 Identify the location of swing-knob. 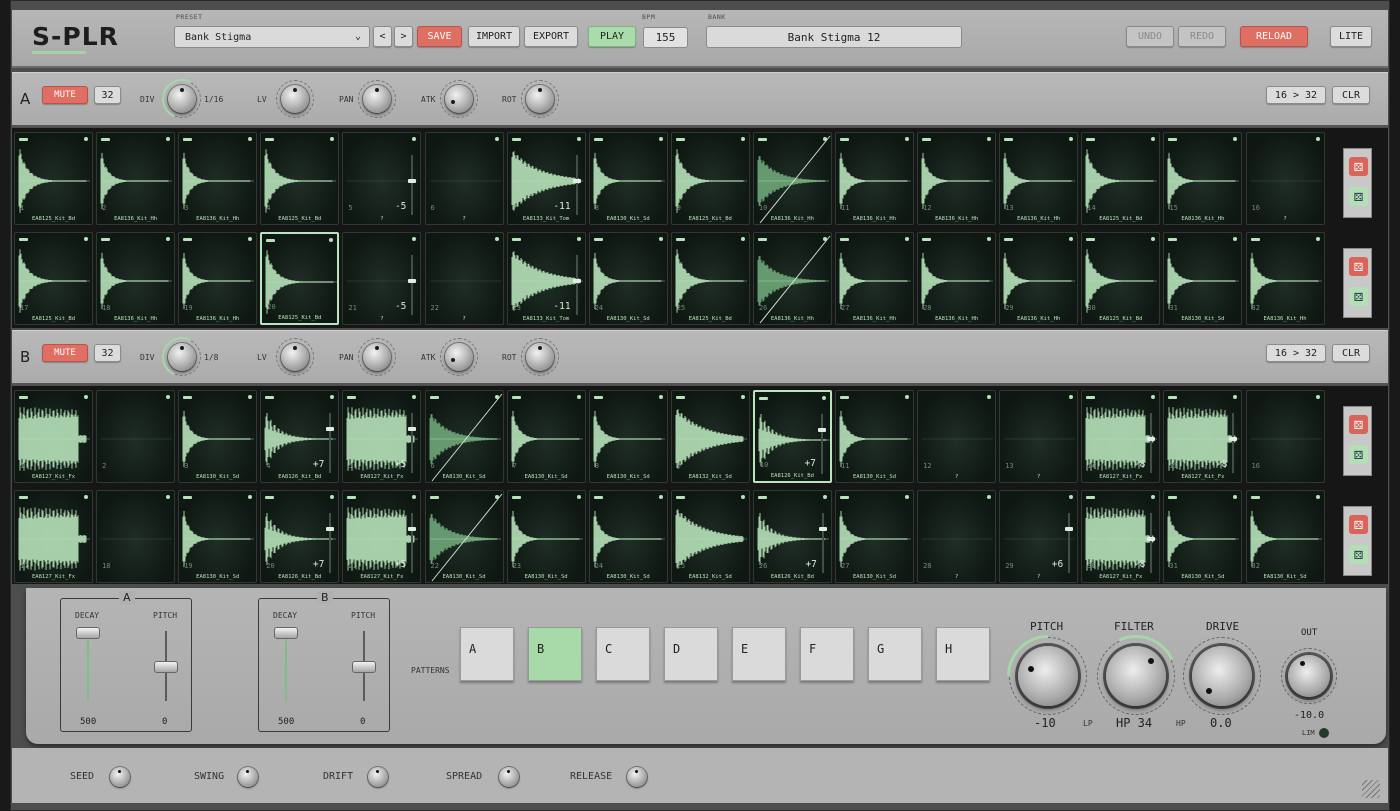
(248, 777).